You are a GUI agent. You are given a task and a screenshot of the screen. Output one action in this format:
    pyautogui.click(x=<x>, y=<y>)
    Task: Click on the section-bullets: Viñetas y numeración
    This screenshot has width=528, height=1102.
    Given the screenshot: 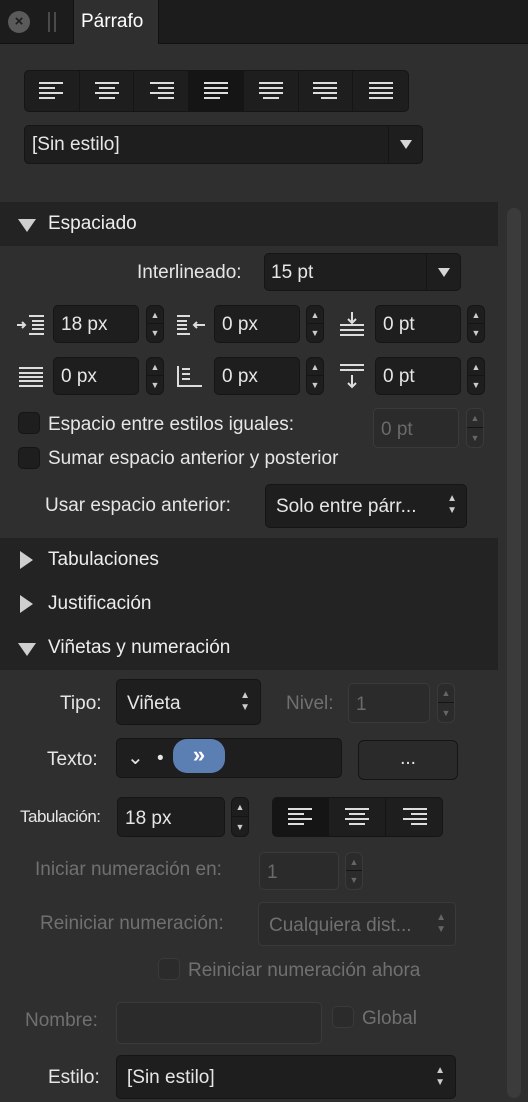 What is the action you would take?
    pyautogui.click(x=249, y=648)
    